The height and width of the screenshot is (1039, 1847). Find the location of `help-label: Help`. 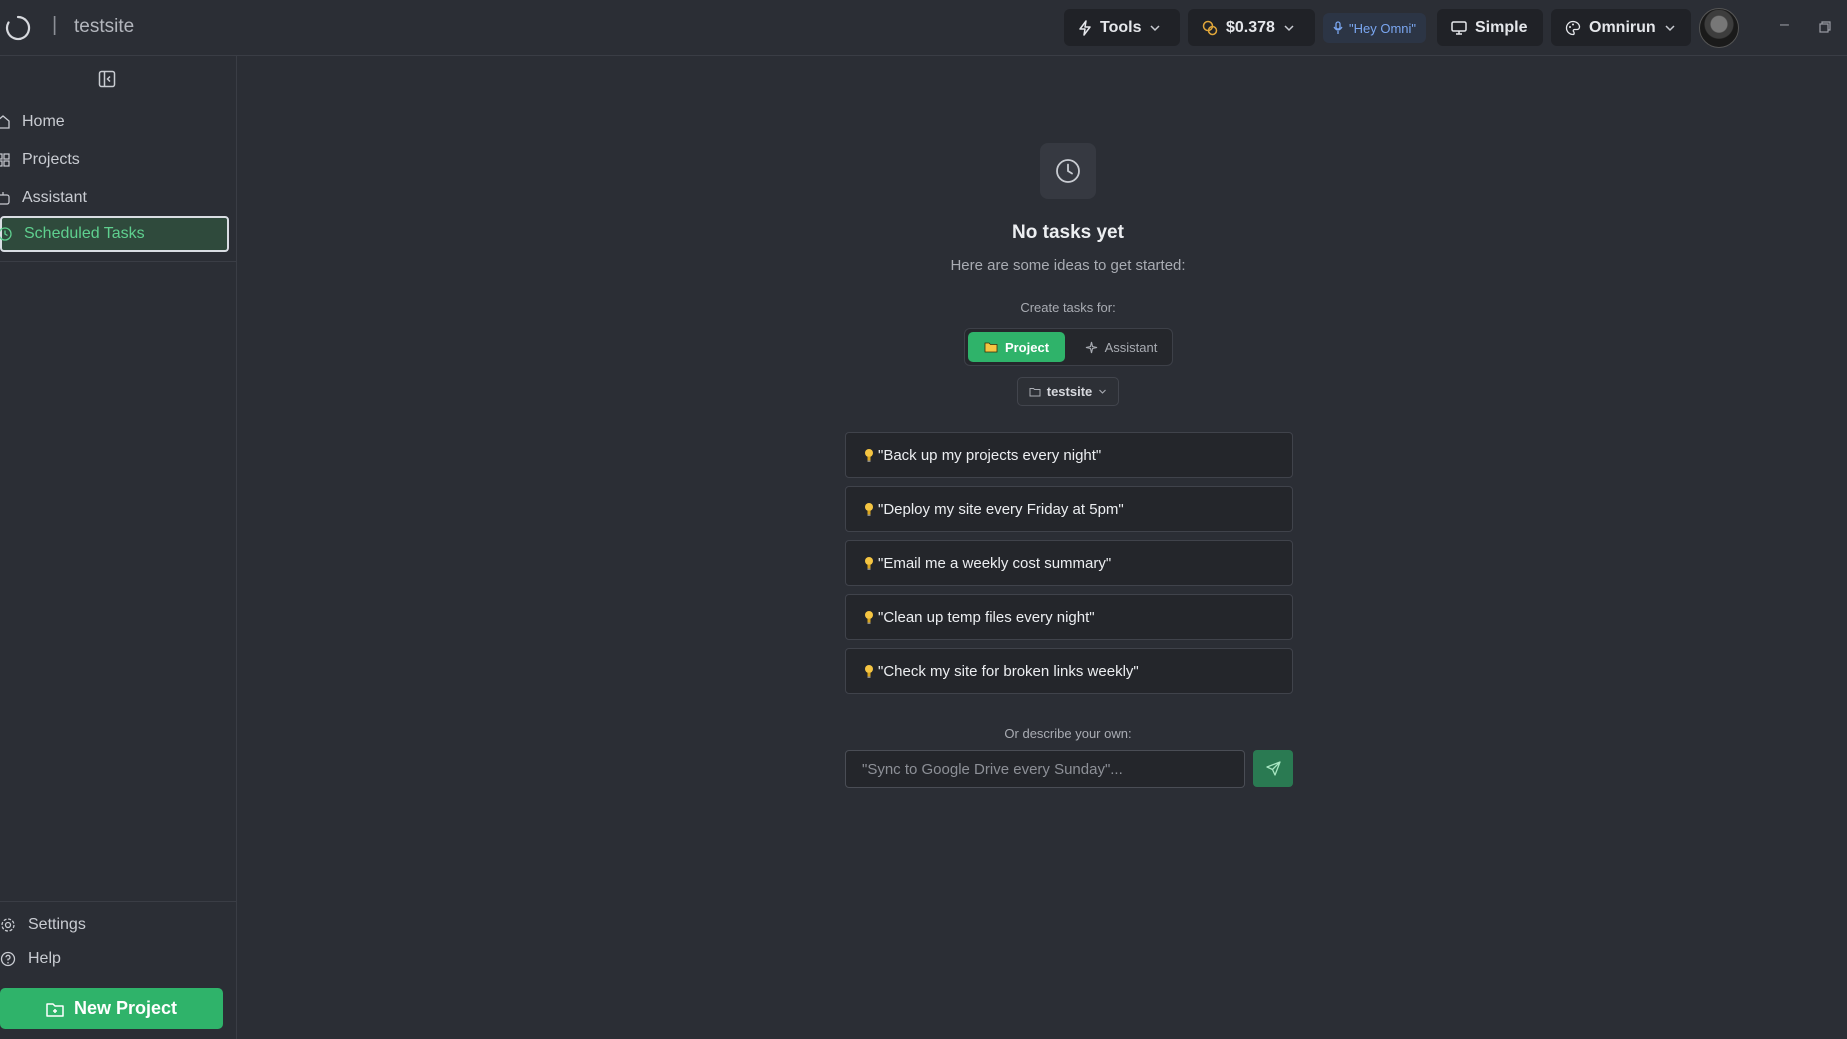

help-label: Help is located at coordinates (44, 958).